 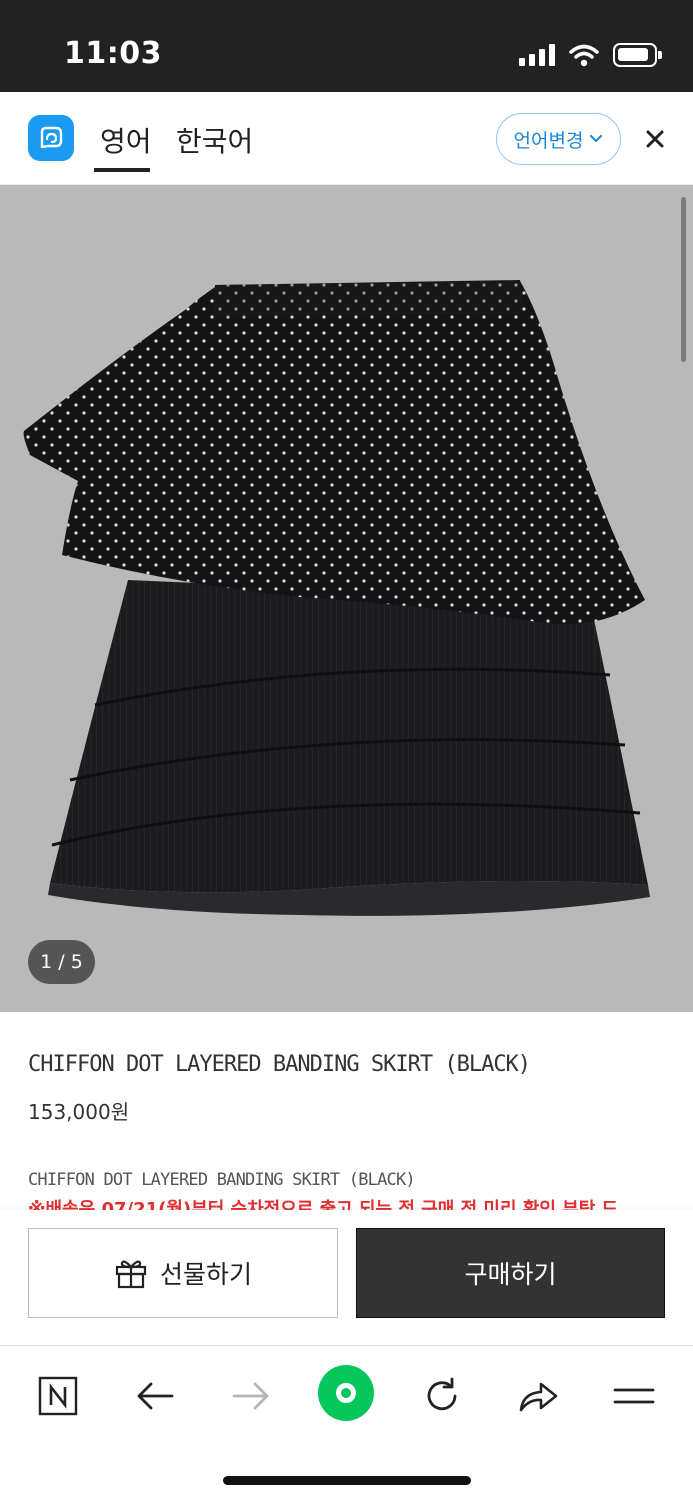 I want to click on gift-button: 선물하기, so click(x=183, y=1273).